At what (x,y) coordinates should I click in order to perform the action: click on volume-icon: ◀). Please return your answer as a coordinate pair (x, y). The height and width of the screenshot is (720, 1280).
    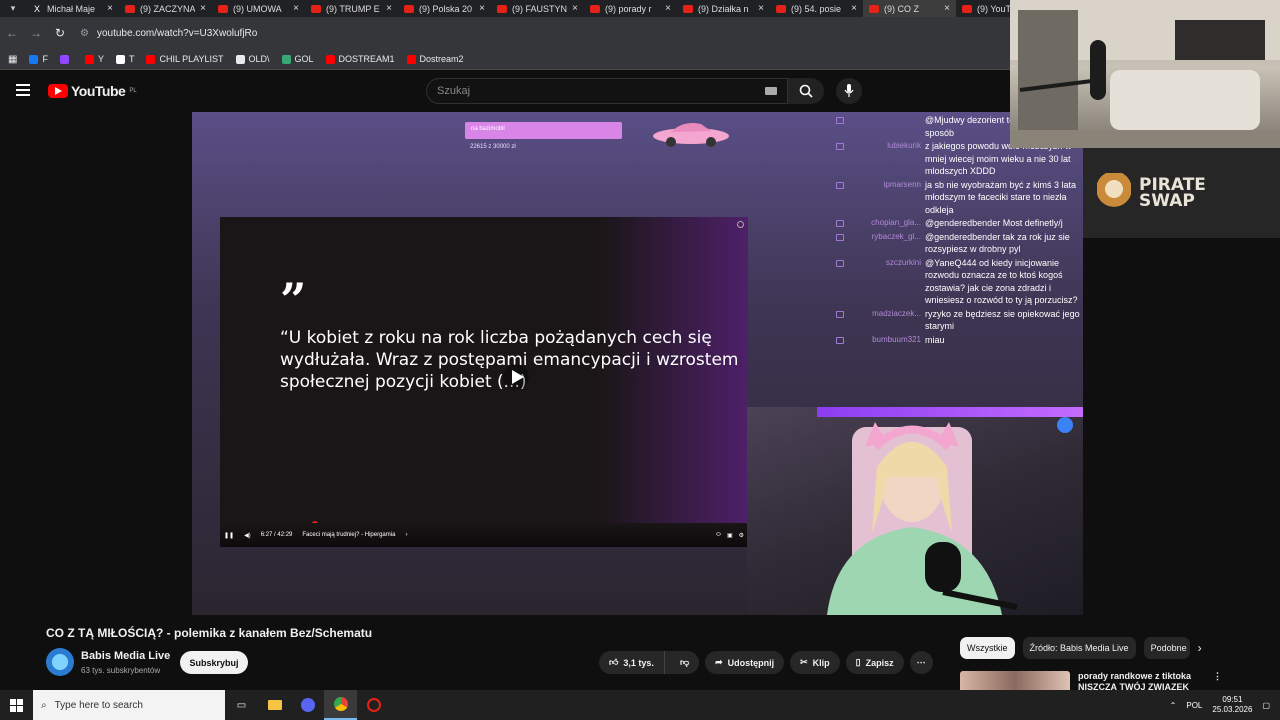
    Looking at the image, I should click on (247, 535).